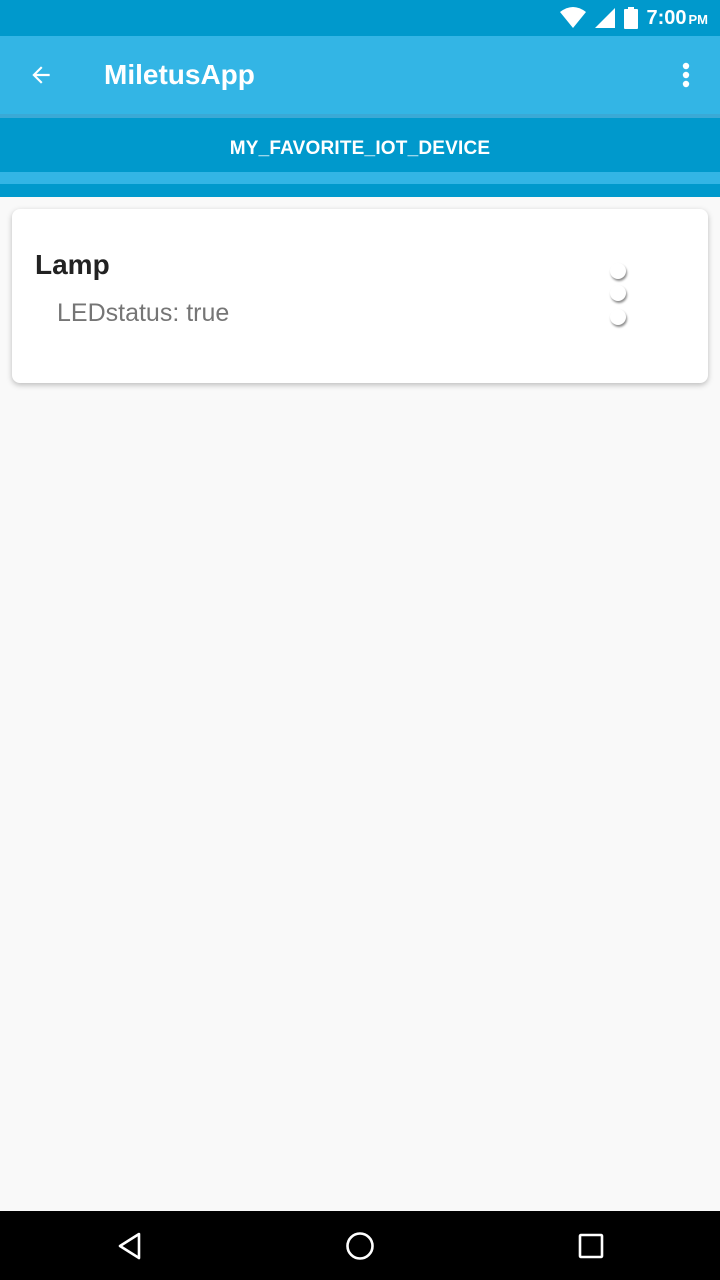  Describe the element at coordinates (360, 296) in the screenshot. I see `device-card-lamp: Lamp LEDstatus: true` at that location.